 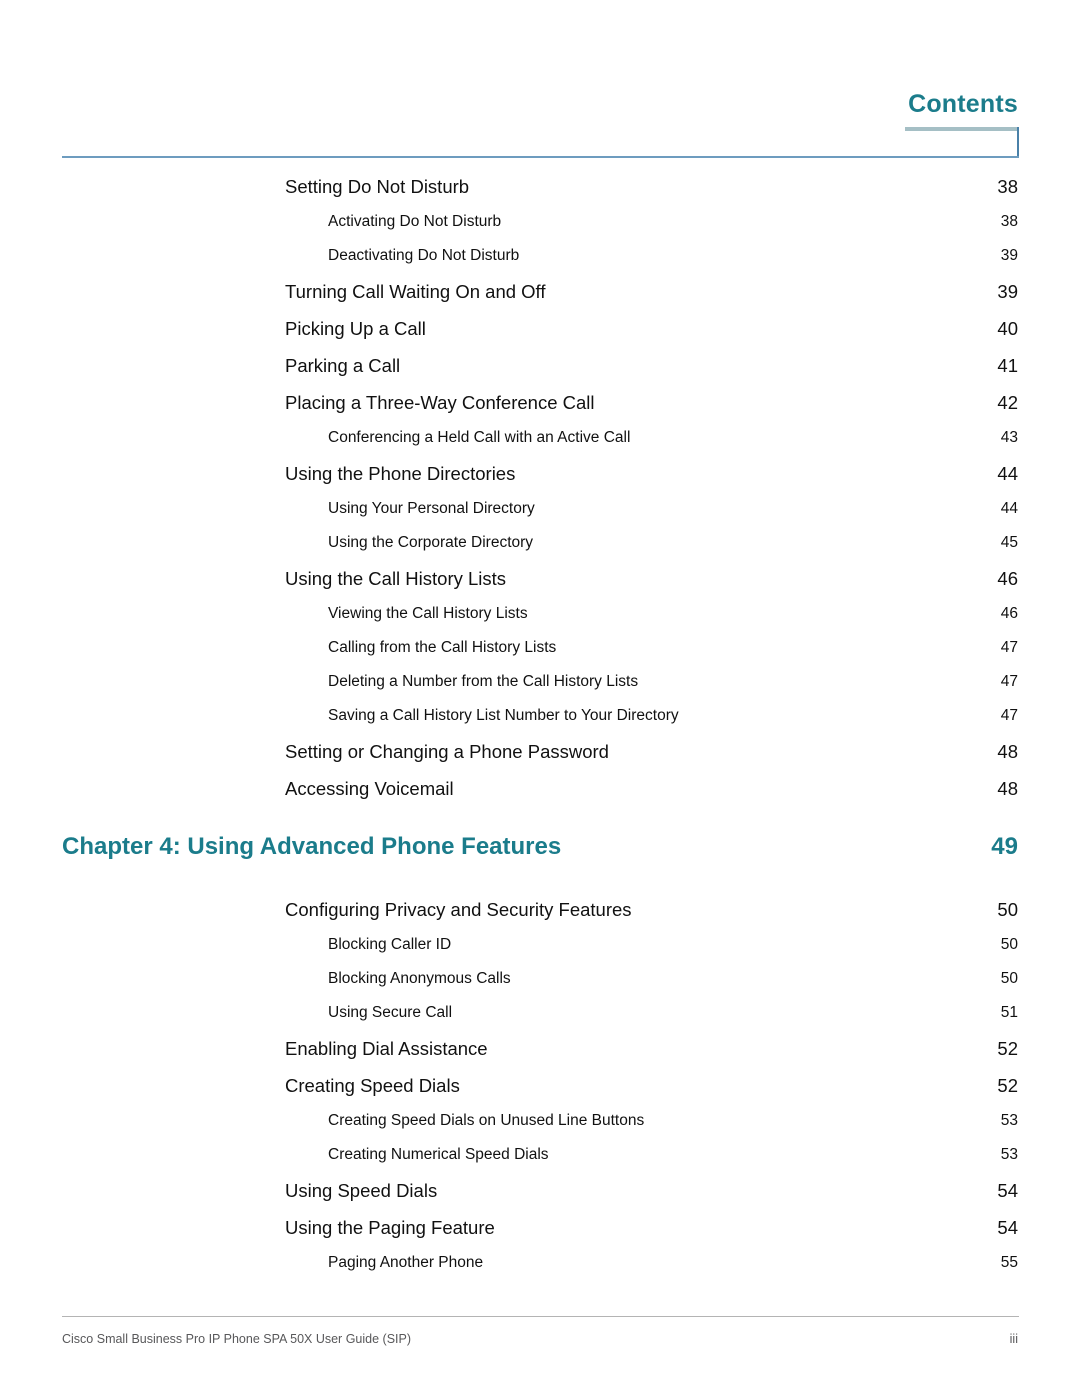 What do you see at coordinates (1009, 1012) in the screenshot?
I see `toc-entry-page-number: 51` at bounding box center [1009, 1012].